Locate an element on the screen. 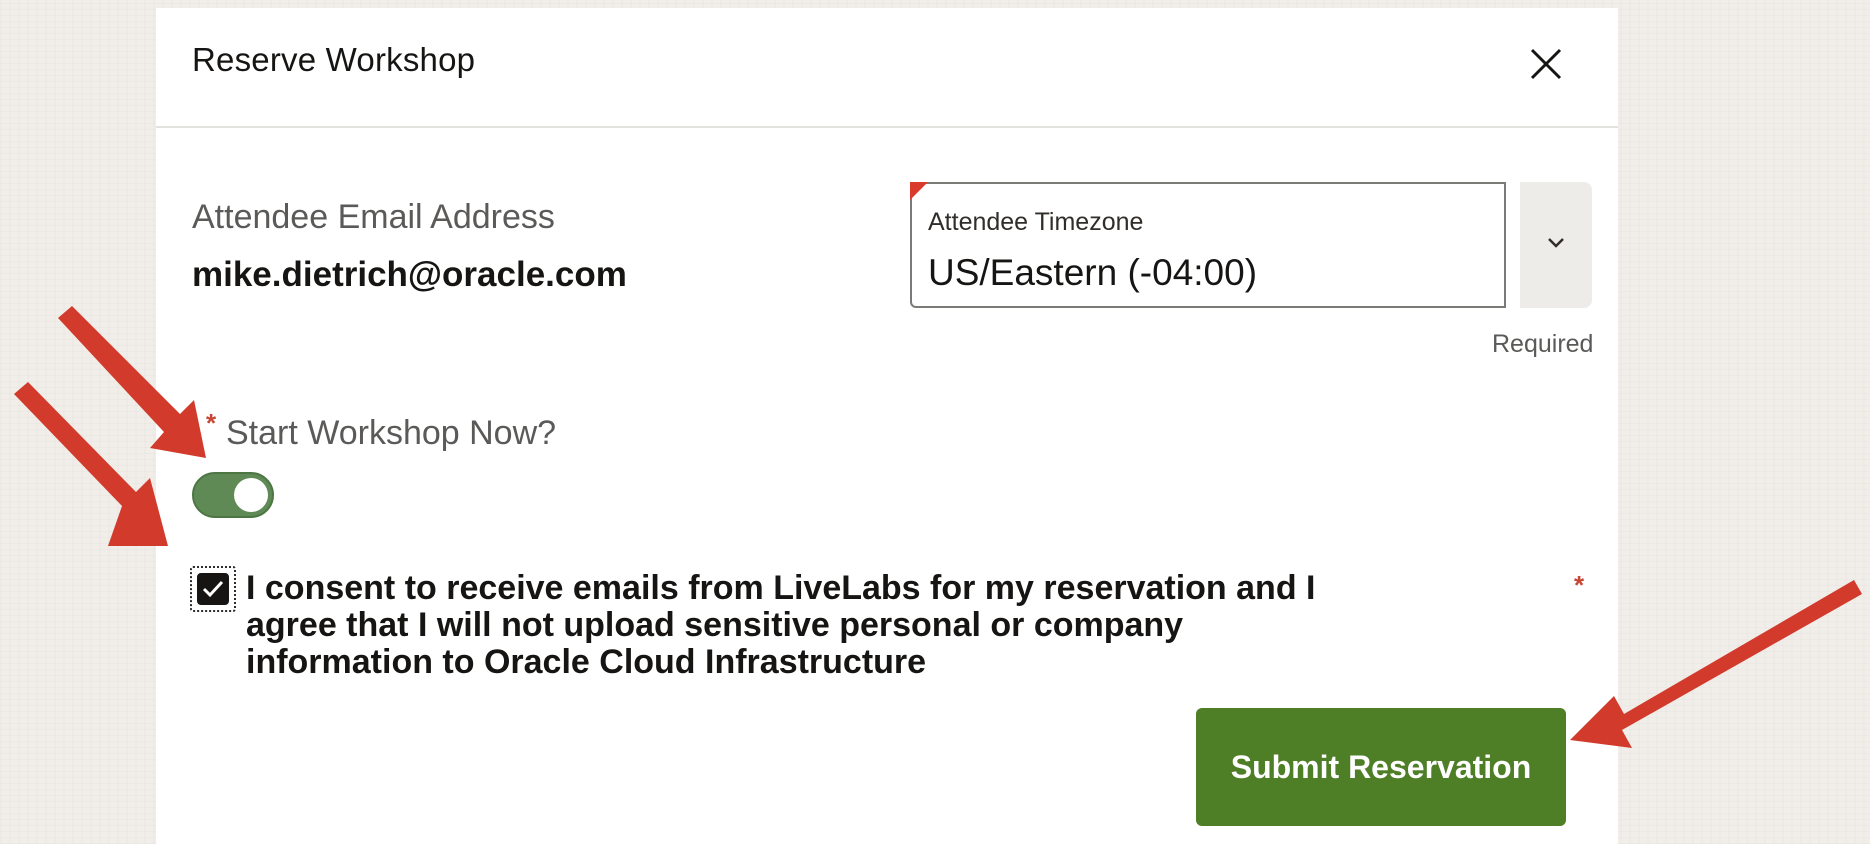 The width and height of the screenshot is (1870, 844). annotation-arrow-left is located at coordinates (91, 464).